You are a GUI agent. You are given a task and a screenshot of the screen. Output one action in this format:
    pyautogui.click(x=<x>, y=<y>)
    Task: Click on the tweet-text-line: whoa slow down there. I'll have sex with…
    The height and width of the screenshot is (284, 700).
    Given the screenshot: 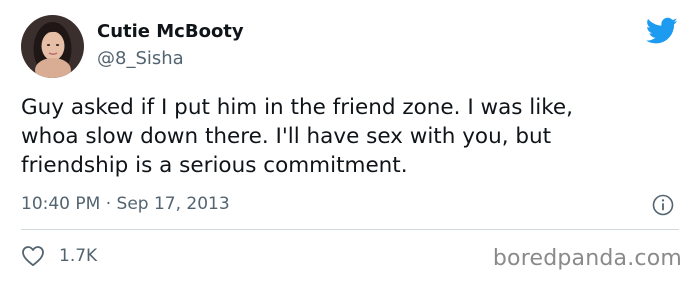 What is the action you would take?
    pyautogui.click(x=286, y=136)
    